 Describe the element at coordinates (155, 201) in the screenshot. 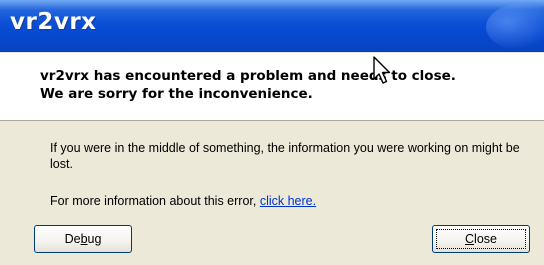

I see `more-info-prefix: For more information about this error,` at that location.